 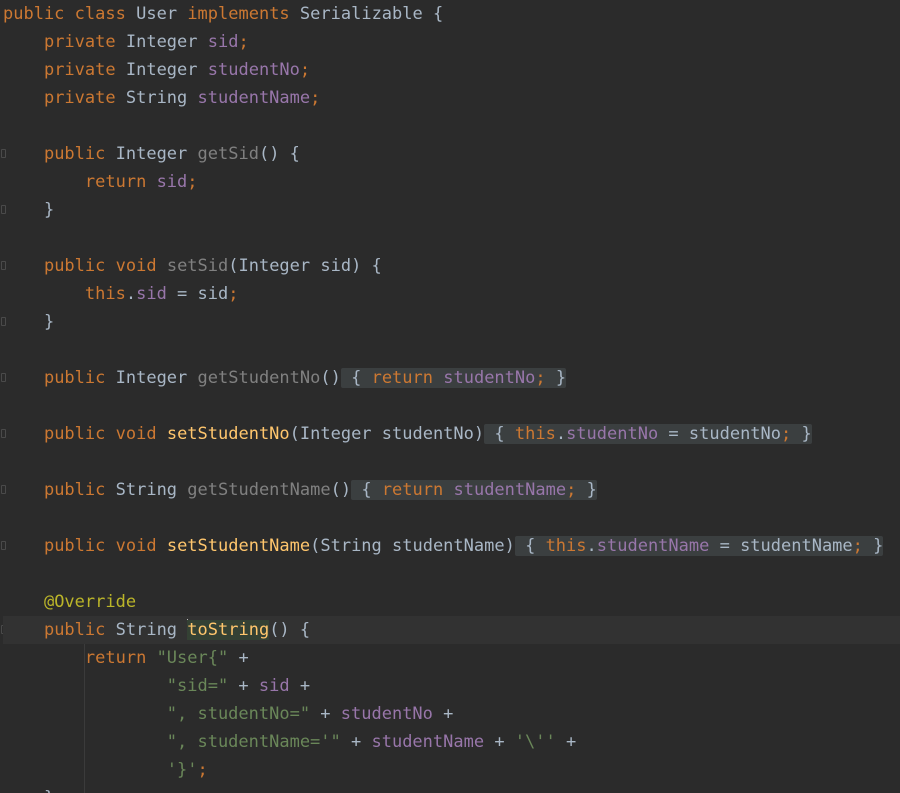 What do you see at coordinates (451, 154) in the screenshot?
I see `code-line-6: public Integer getSid() {` at bounding box center [451, 154].